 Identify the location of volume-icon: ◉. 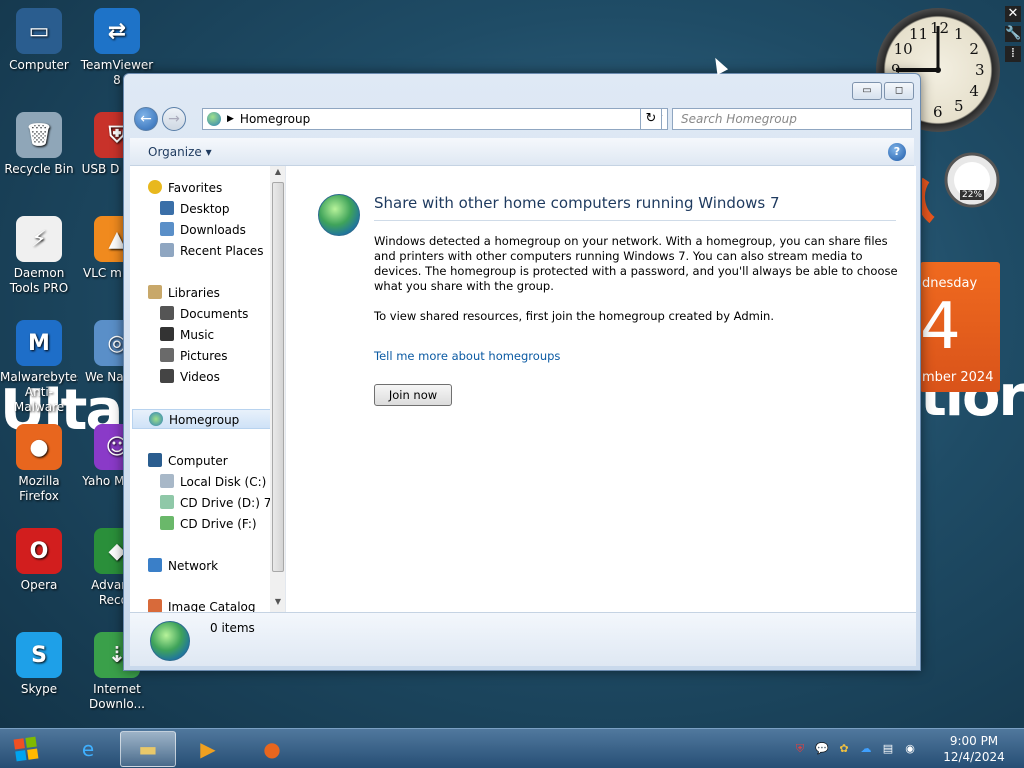
(910, 749).